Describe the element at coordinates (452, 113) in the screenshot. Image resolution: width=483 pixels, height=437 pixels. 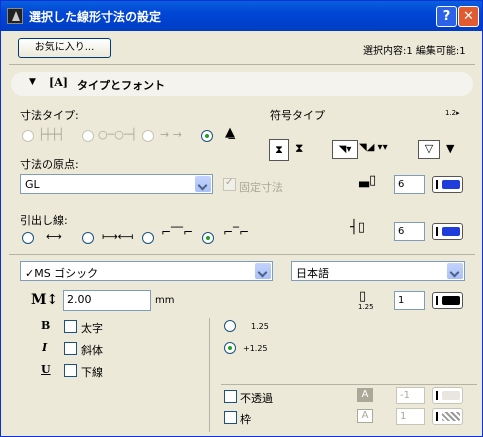
I see `symbol-size-icon: 1.2▸` at that location.